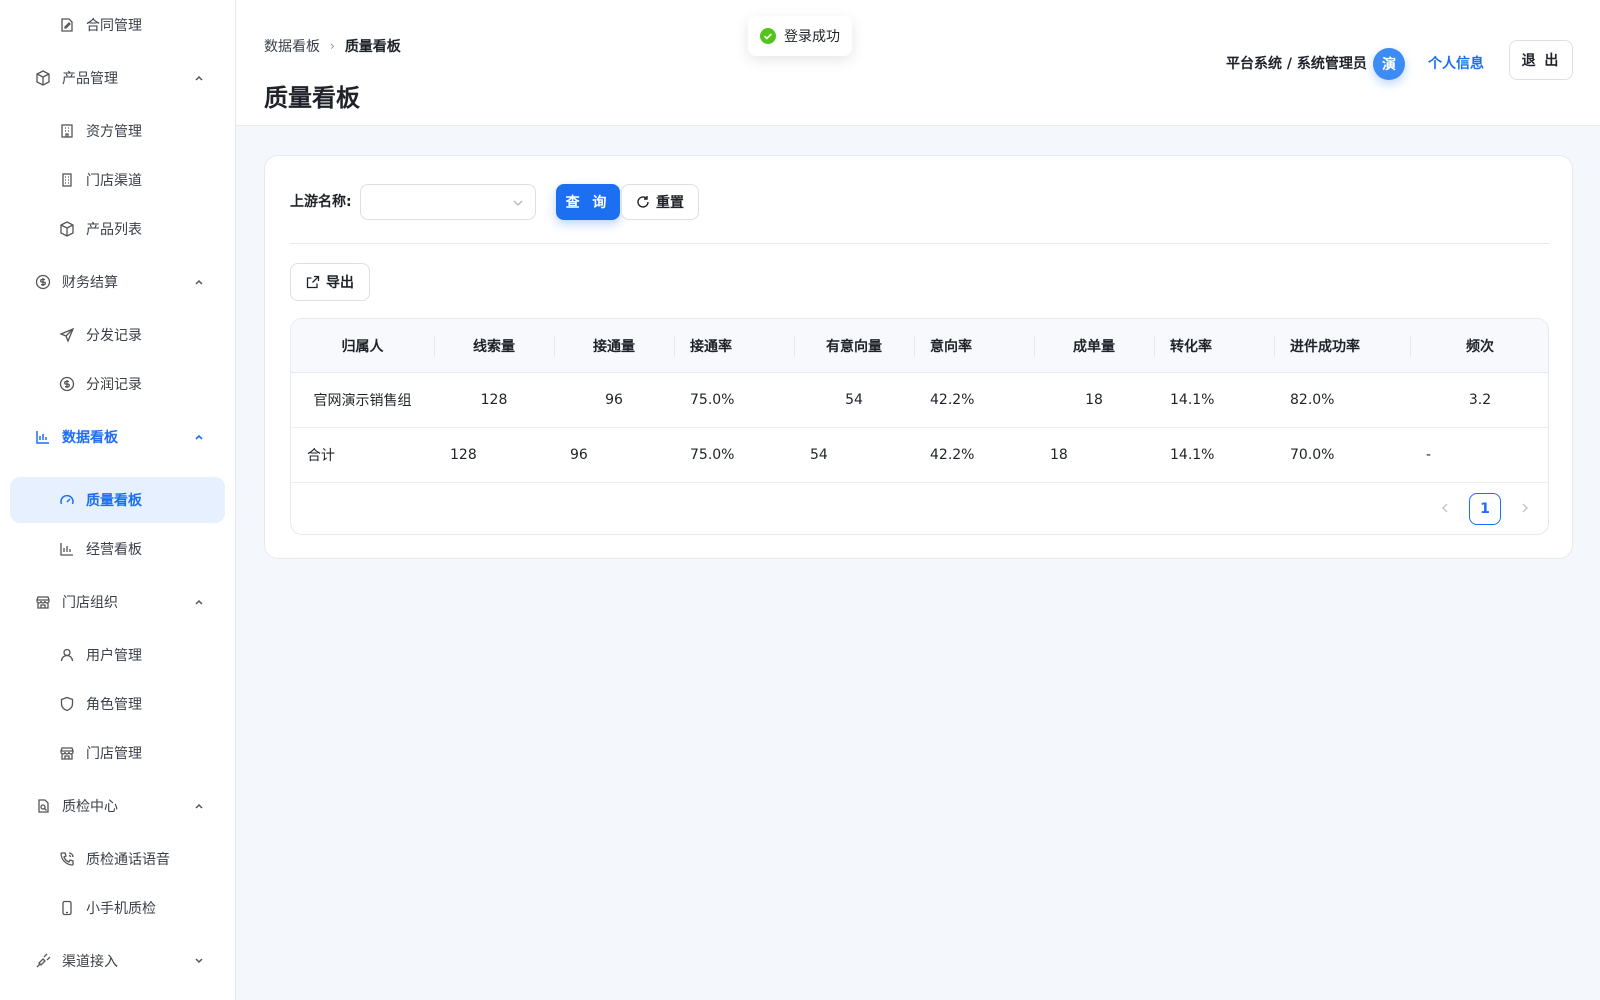 The image size is (1600, 1000). I want to click on chevron-right-icon, so click(1525, 508).